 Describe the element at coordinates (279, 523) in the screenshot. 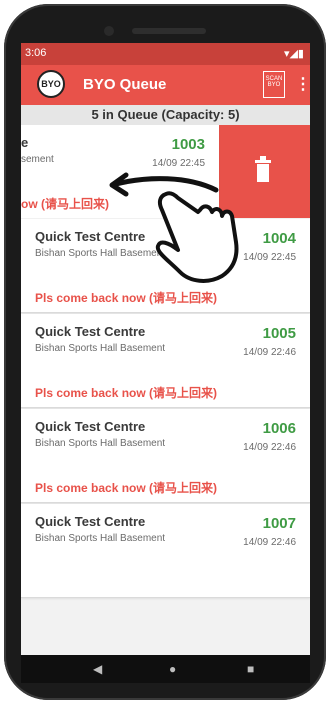

I see `queue-number: 1007` at that location.